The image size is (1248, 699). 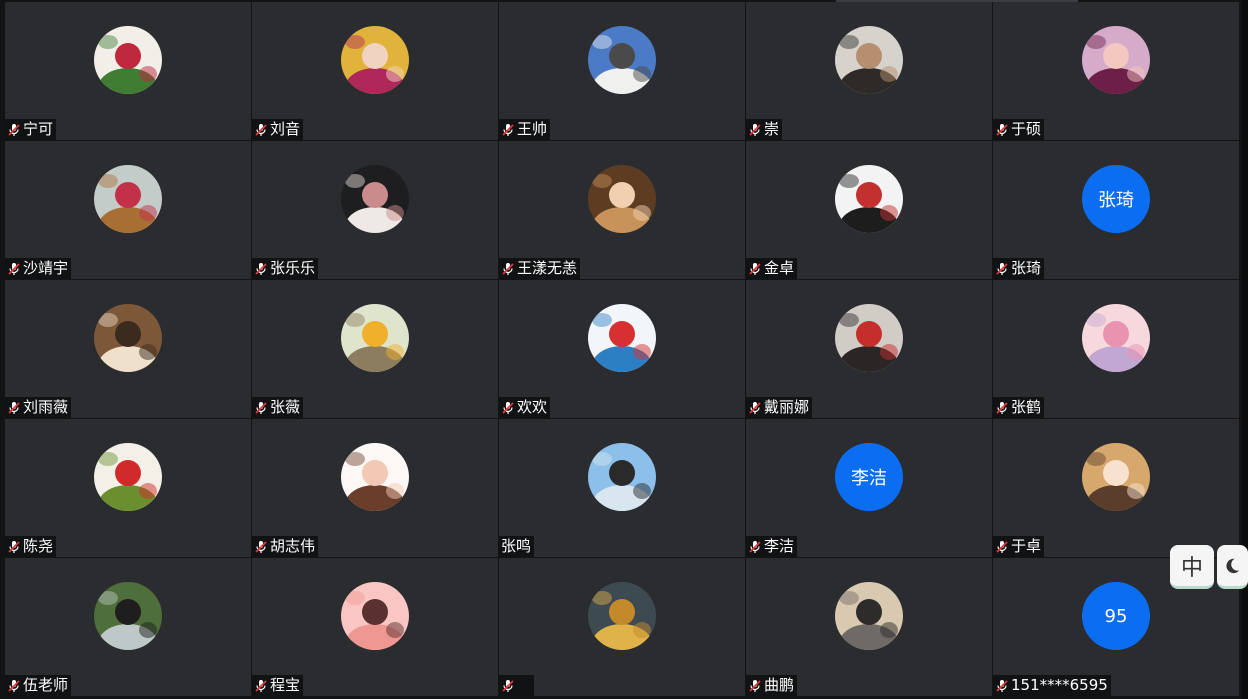 What do you see at coordinates (1026, 546) in the screenshot?
I see `participant-name: 于卓` at bounding box center [1026, 546].